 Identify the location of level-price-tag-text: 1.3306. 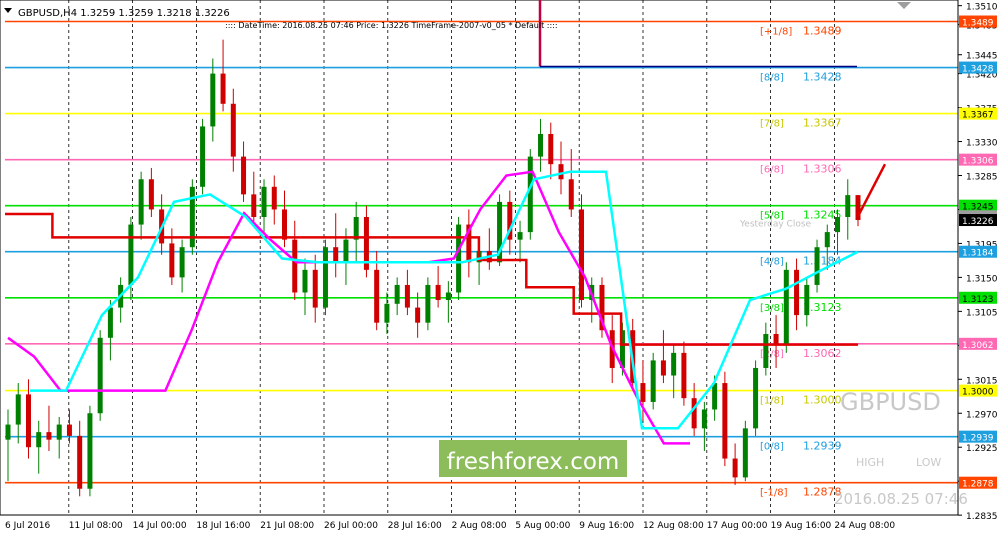
(978, 162).